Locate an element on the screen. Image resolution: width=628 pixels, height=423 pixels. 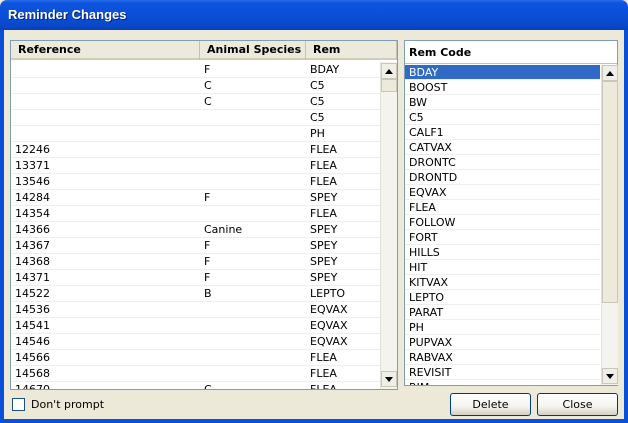
triangle-up-icon is located at coordinates (610, 73).